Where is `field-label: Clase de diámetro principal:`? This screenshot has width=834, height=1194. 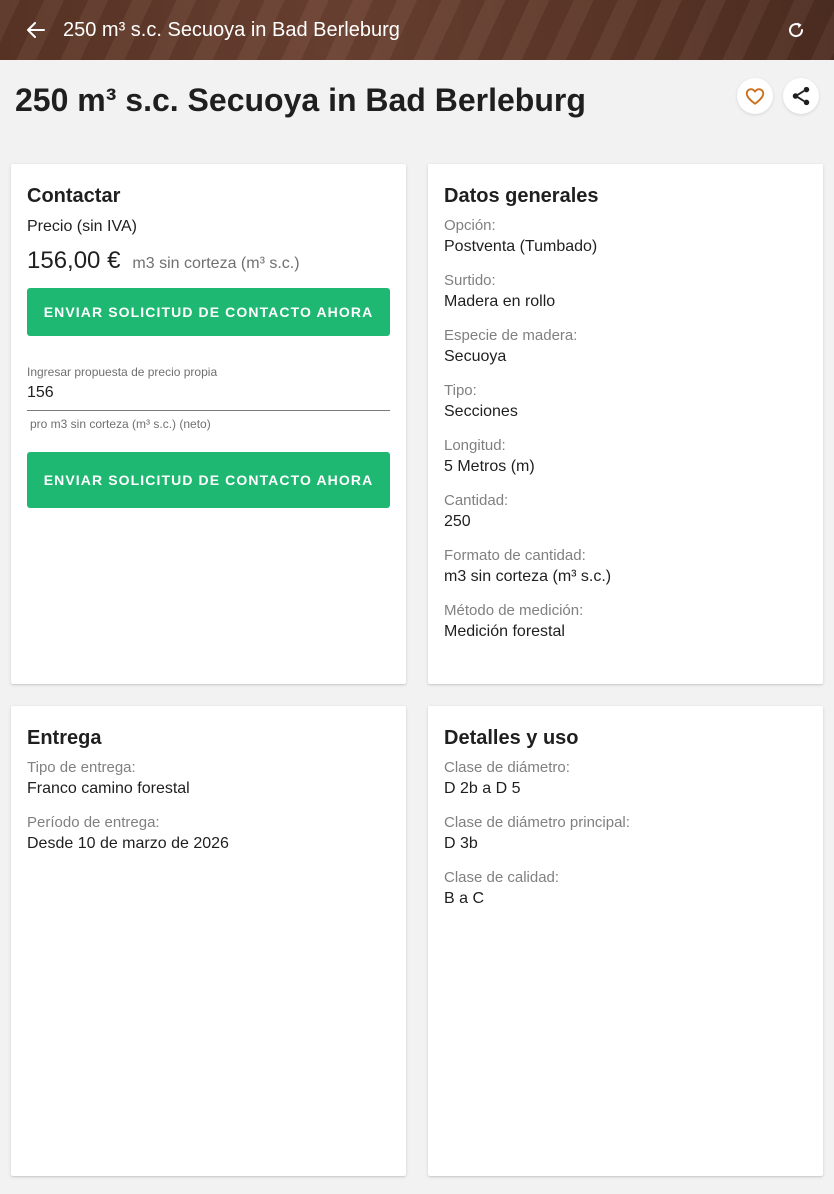 field-label: Clase de diámetro principal: is located at coordinates (537, 822).